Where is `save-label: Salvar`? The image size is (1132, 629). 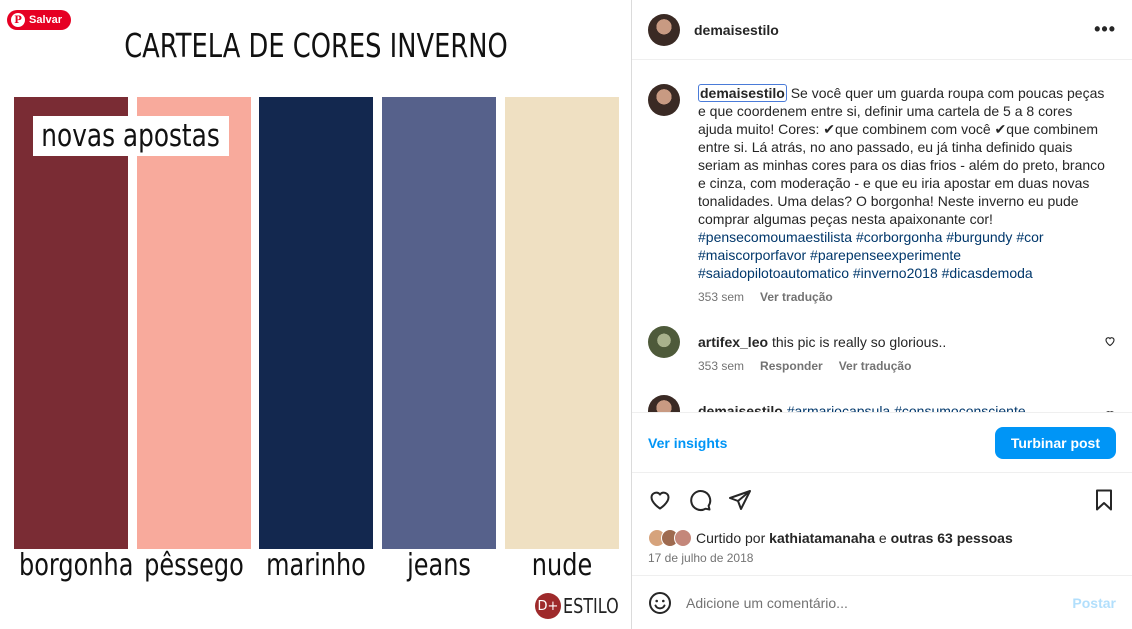
save-label: Salvar is located at coordinates (46, 20).